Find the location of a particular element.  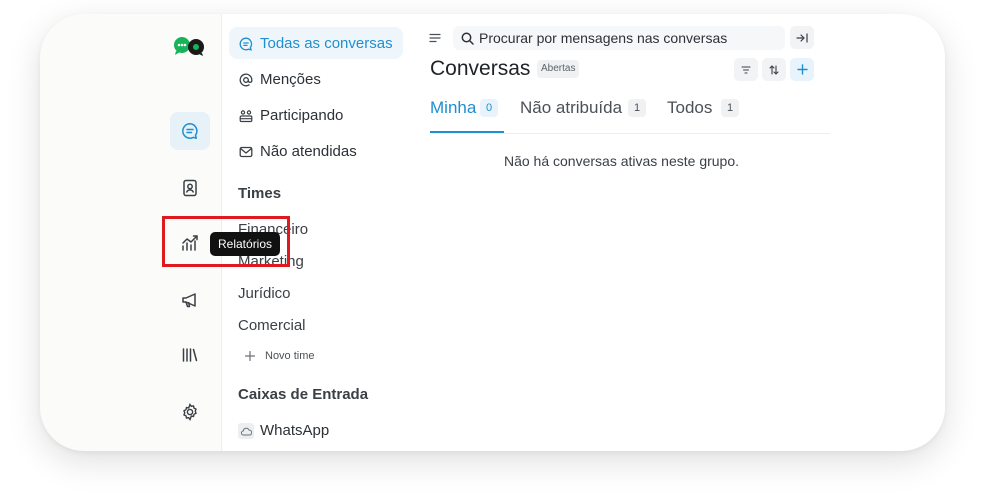

search-box is located at coordinates (619, 38).